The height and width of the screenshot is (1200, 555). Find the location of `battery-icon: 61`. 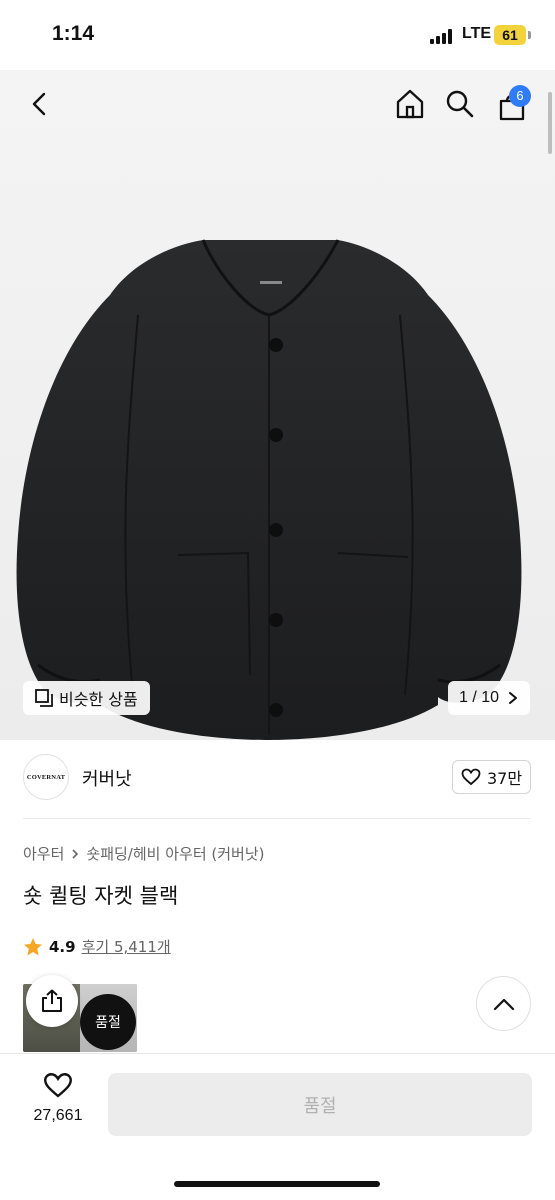

battery-icon: 61 is located at coordinates (510, 35).